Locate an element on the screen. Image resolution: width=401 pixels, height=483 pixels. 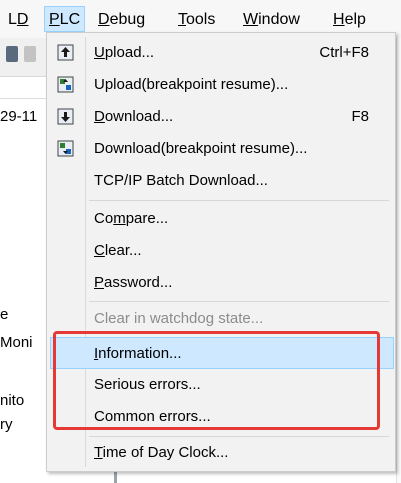
menu-ld: LD is located at coordinates (18, 20).